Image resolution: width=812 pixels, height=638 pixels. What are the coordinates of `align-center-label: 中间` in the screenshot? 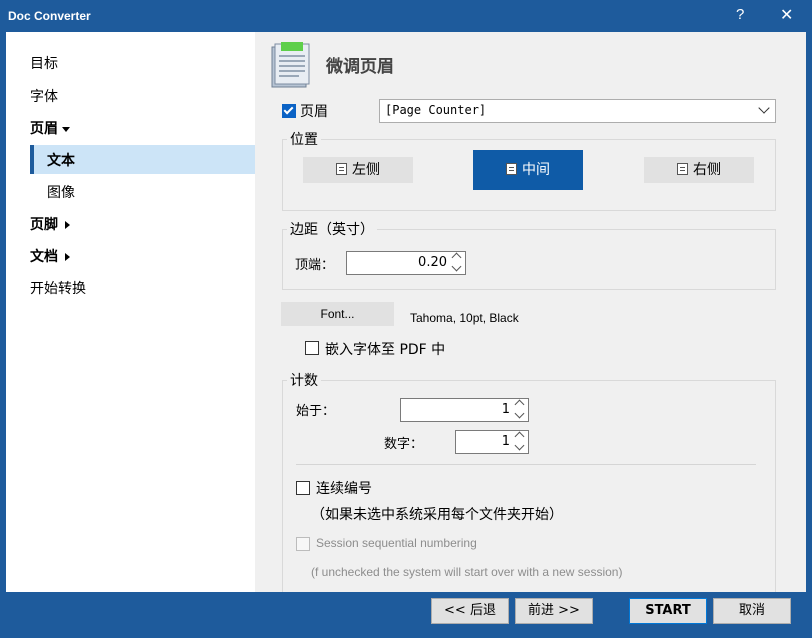 It's located at (536, 170).